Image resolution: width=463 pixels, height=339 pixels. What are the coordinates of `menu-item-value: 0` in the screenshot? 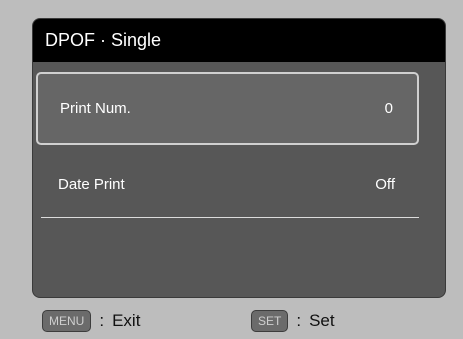 It's located at (388, 108).